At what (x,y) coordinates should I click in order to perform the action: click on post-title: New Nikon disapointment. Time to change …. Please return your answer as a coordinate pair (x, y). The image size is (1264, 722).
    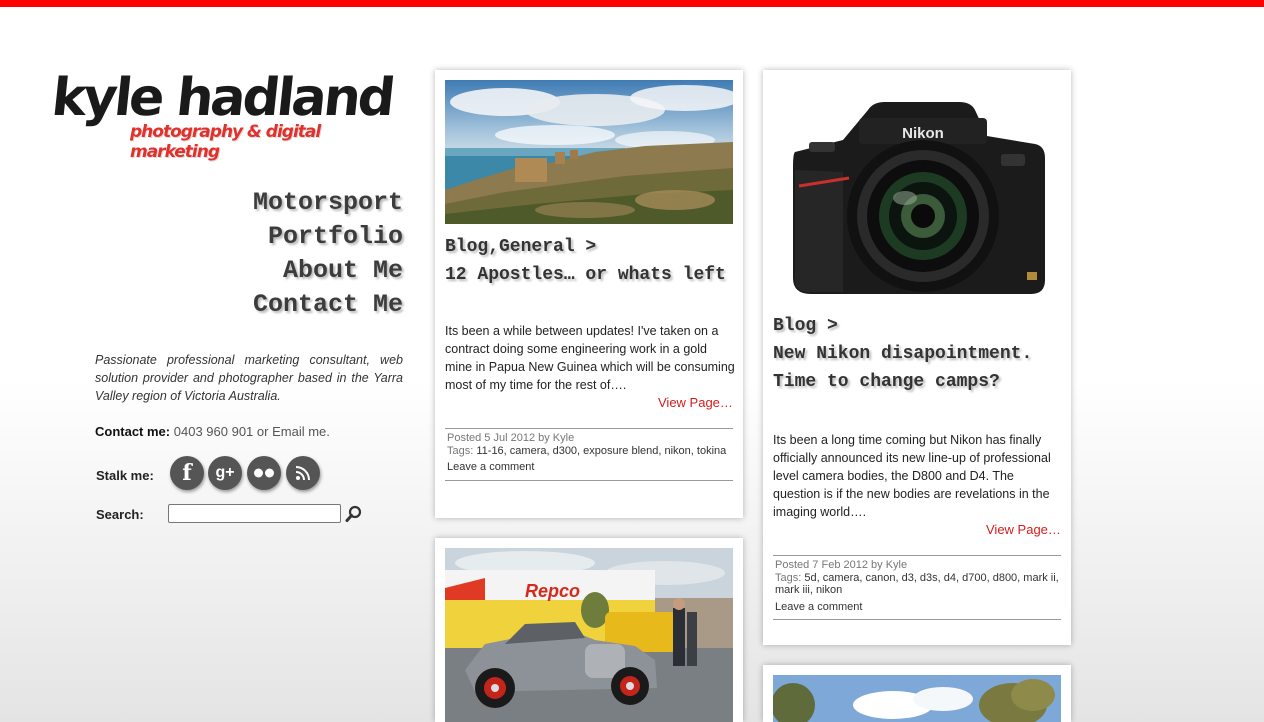
    Looking at the image, I should click on (918, 368).